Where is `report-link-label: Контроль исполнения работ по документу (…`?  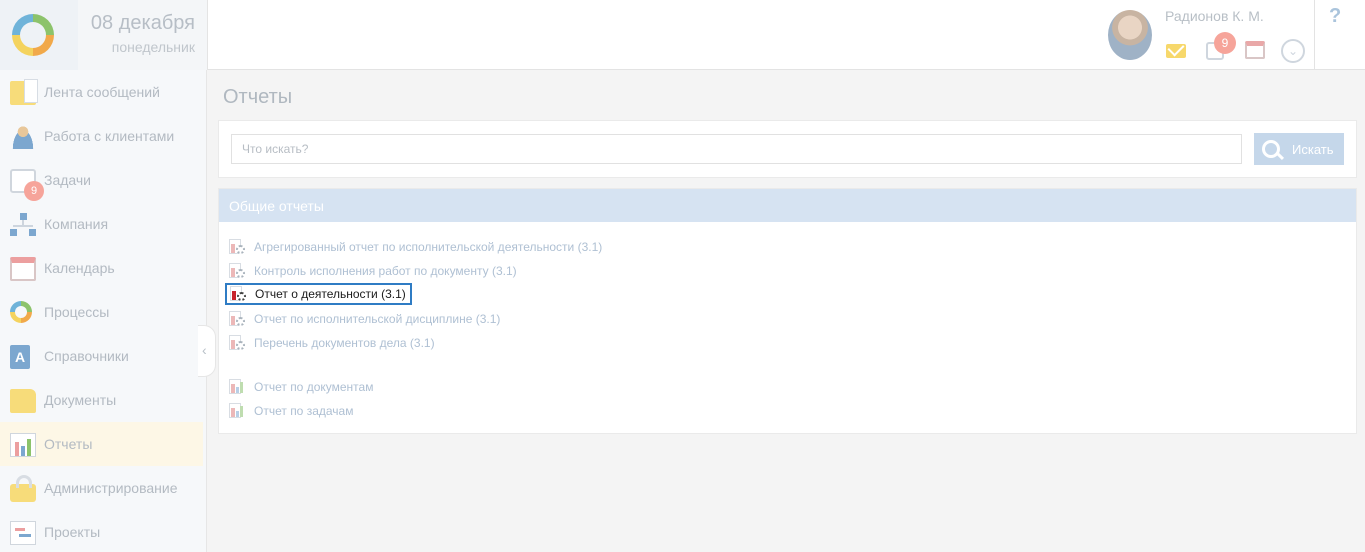
report-link-label: Контроль исполнения работ по документу (… is located at coordinates (385, 271).